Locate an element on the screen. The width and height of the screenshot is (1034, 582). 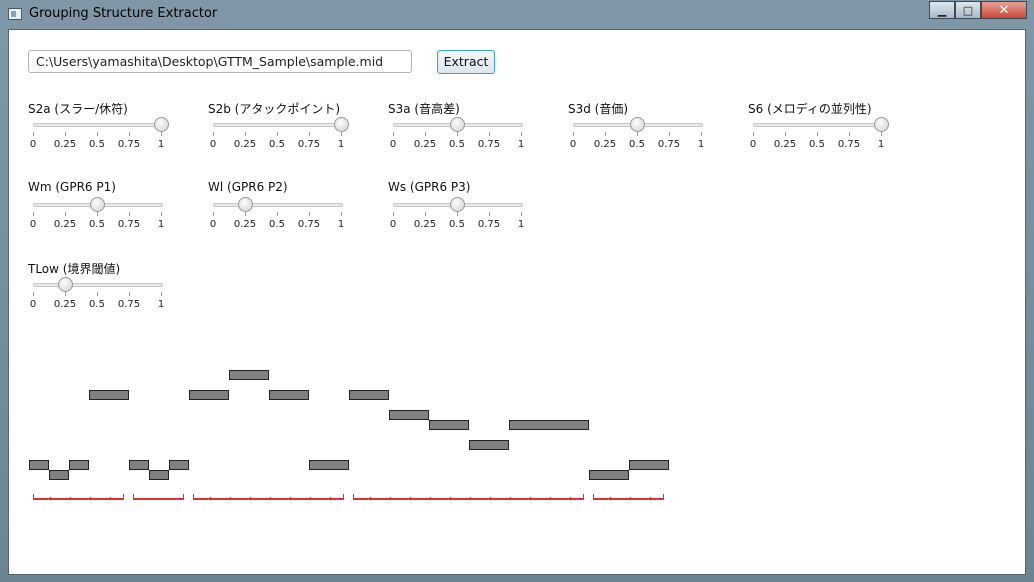
close-button: ✕ is located at coordinates (1004, 10).